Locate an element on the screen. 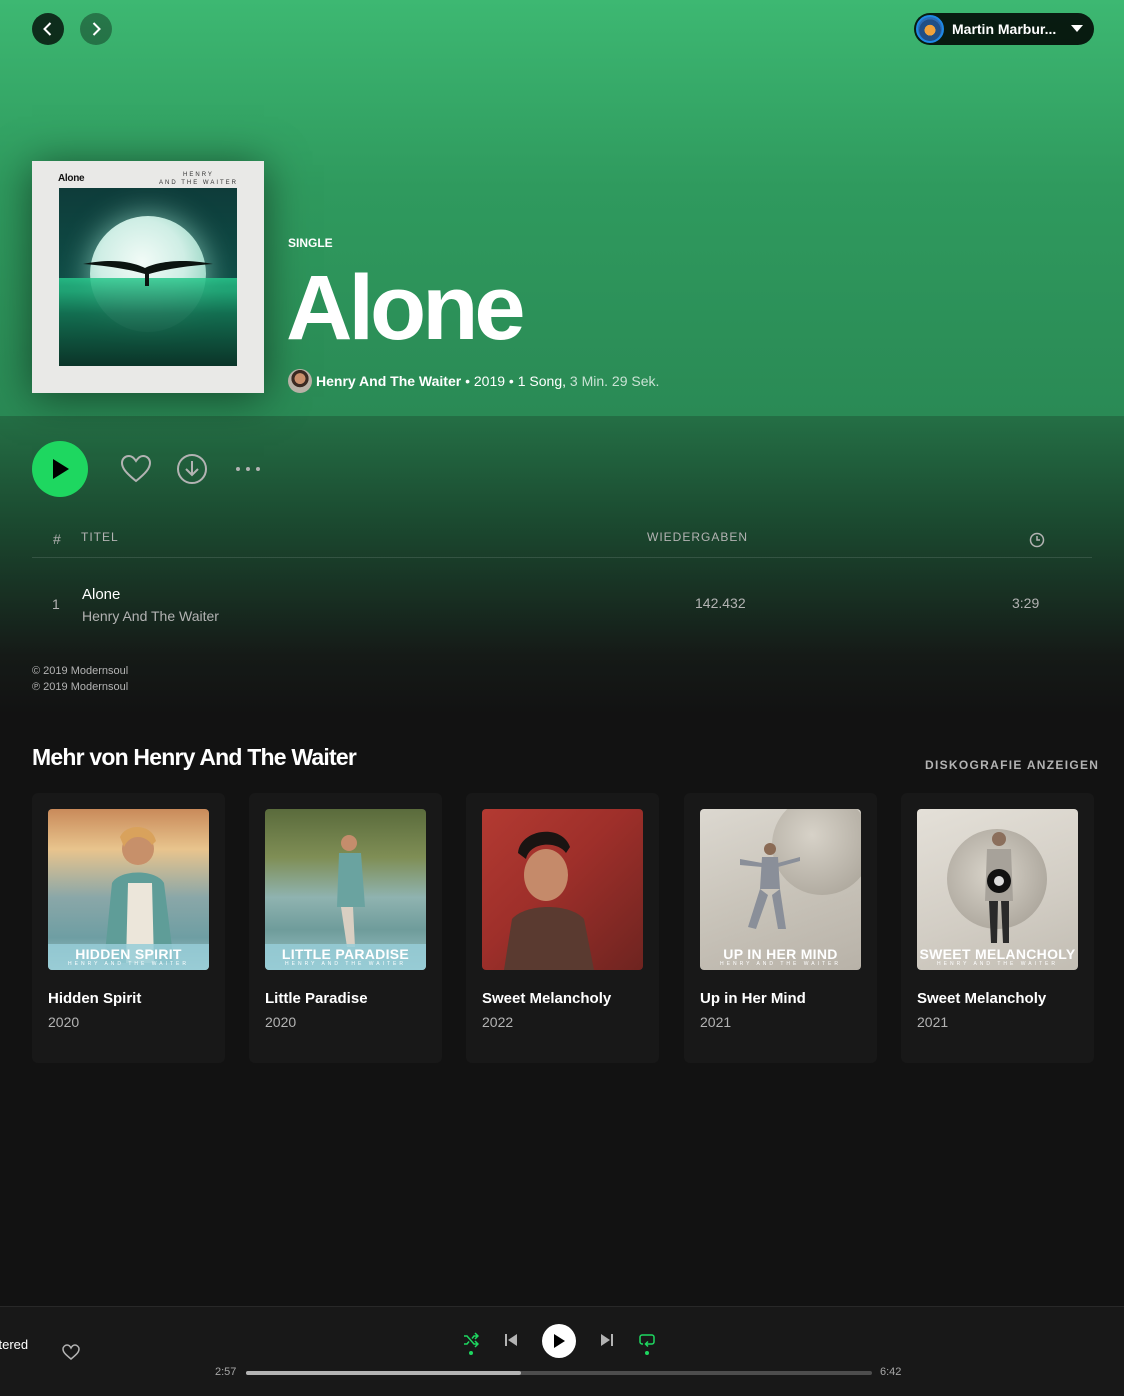 This screenshot has height=1396, width=1124. album-card-band: SWEET MELANCHOLY HENRY AND THE WAITER is located at coordinates (997, 957).